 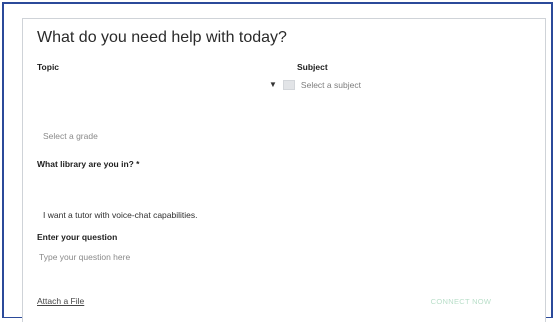 I want to click on subject-label: Subject, so click(x=312, y=67).